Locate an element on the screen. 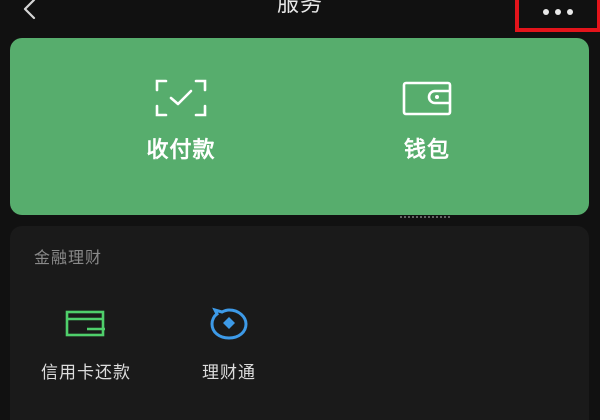 This screenshot has width=600, height=420. more-options-button is located at coordinates (557, 16).